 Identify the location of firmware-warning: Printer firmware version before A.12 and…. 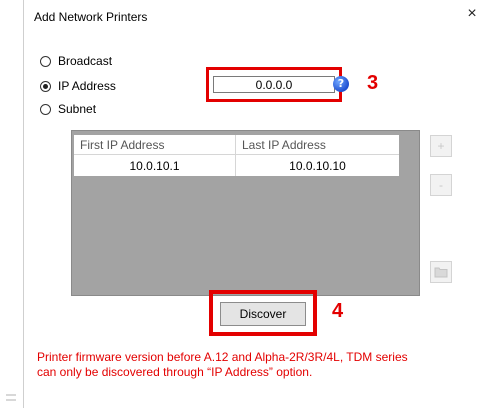
(257, 365).